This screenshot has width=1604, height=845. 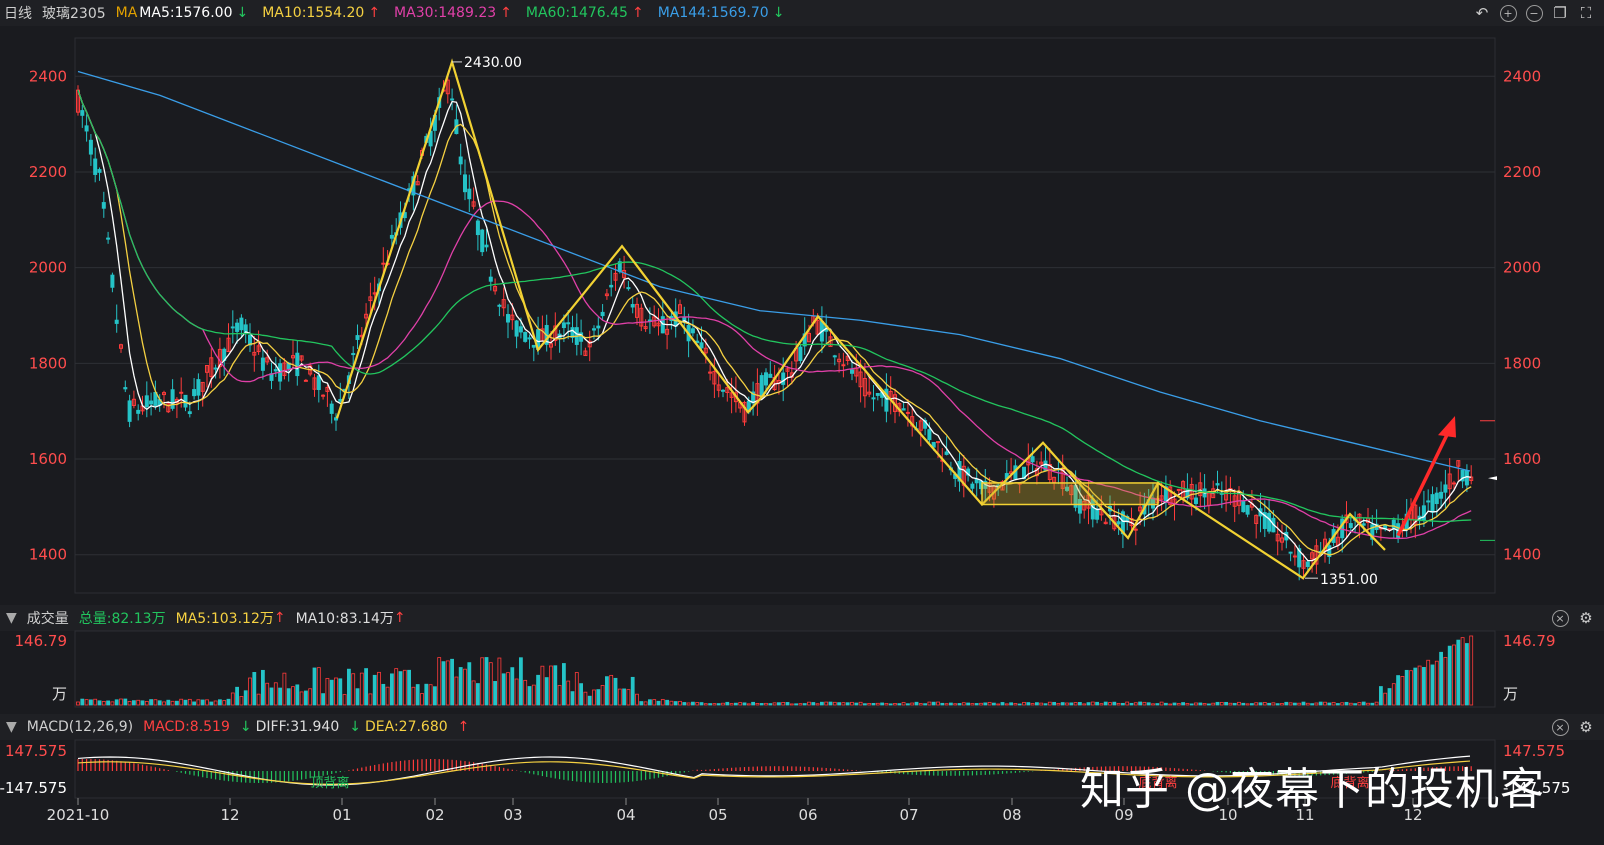 I want to click on period-label: 日线, so click(x=18, y=13).